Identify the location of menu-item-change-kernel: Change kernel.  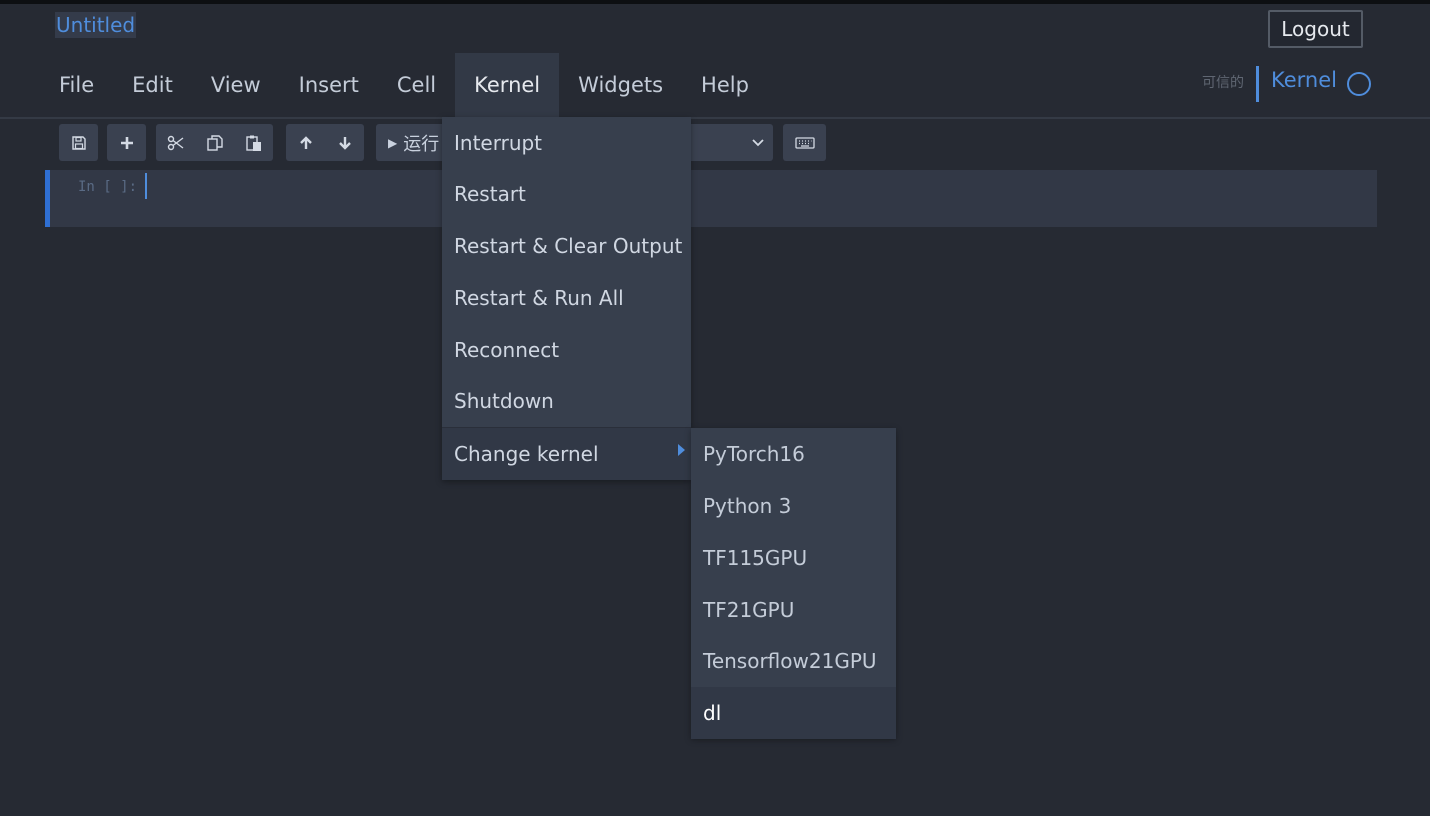
(566, 454).